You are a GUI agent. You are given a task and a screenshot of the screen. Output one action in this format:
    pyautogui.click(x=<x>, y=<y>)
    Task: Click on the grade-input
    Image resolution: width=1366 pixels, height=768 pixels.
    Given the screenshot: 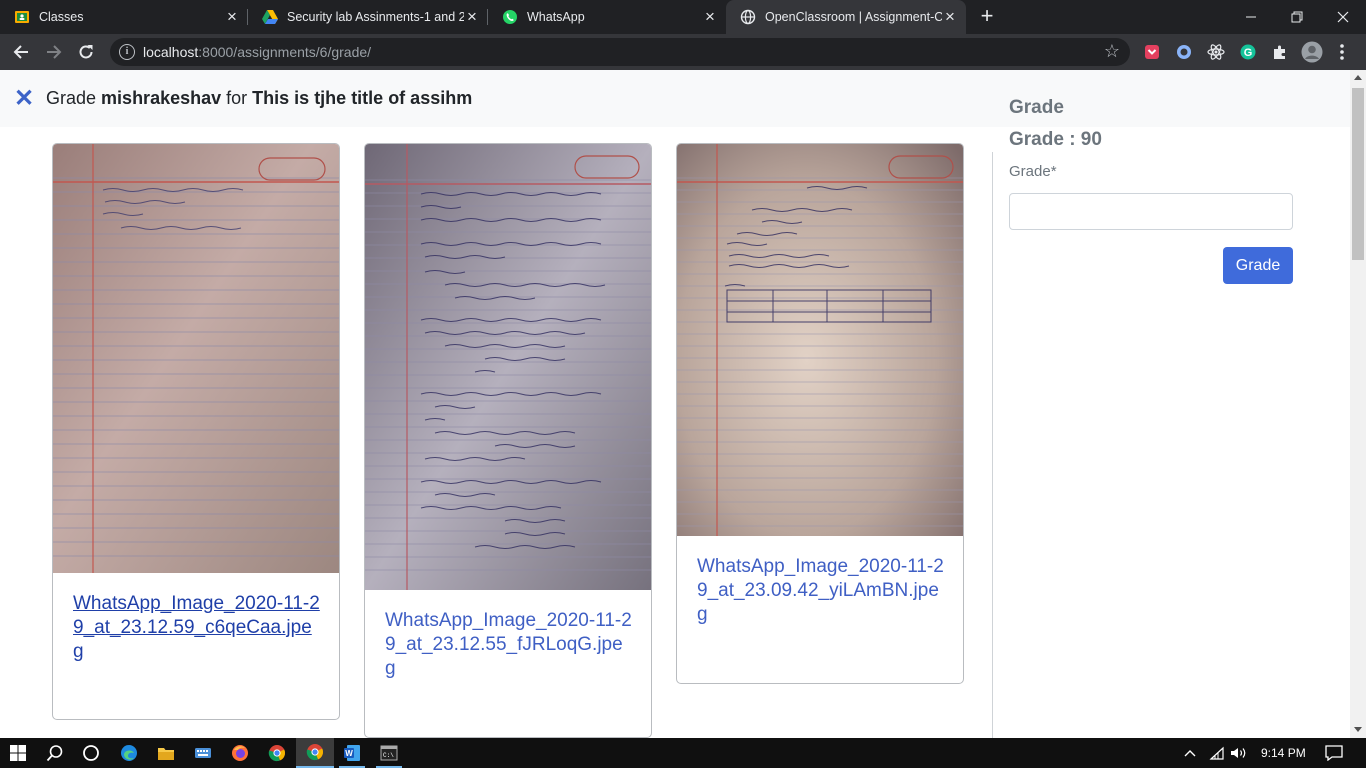 What is the action you would take?
    pyautogui.click(x=1151, y=211)
    